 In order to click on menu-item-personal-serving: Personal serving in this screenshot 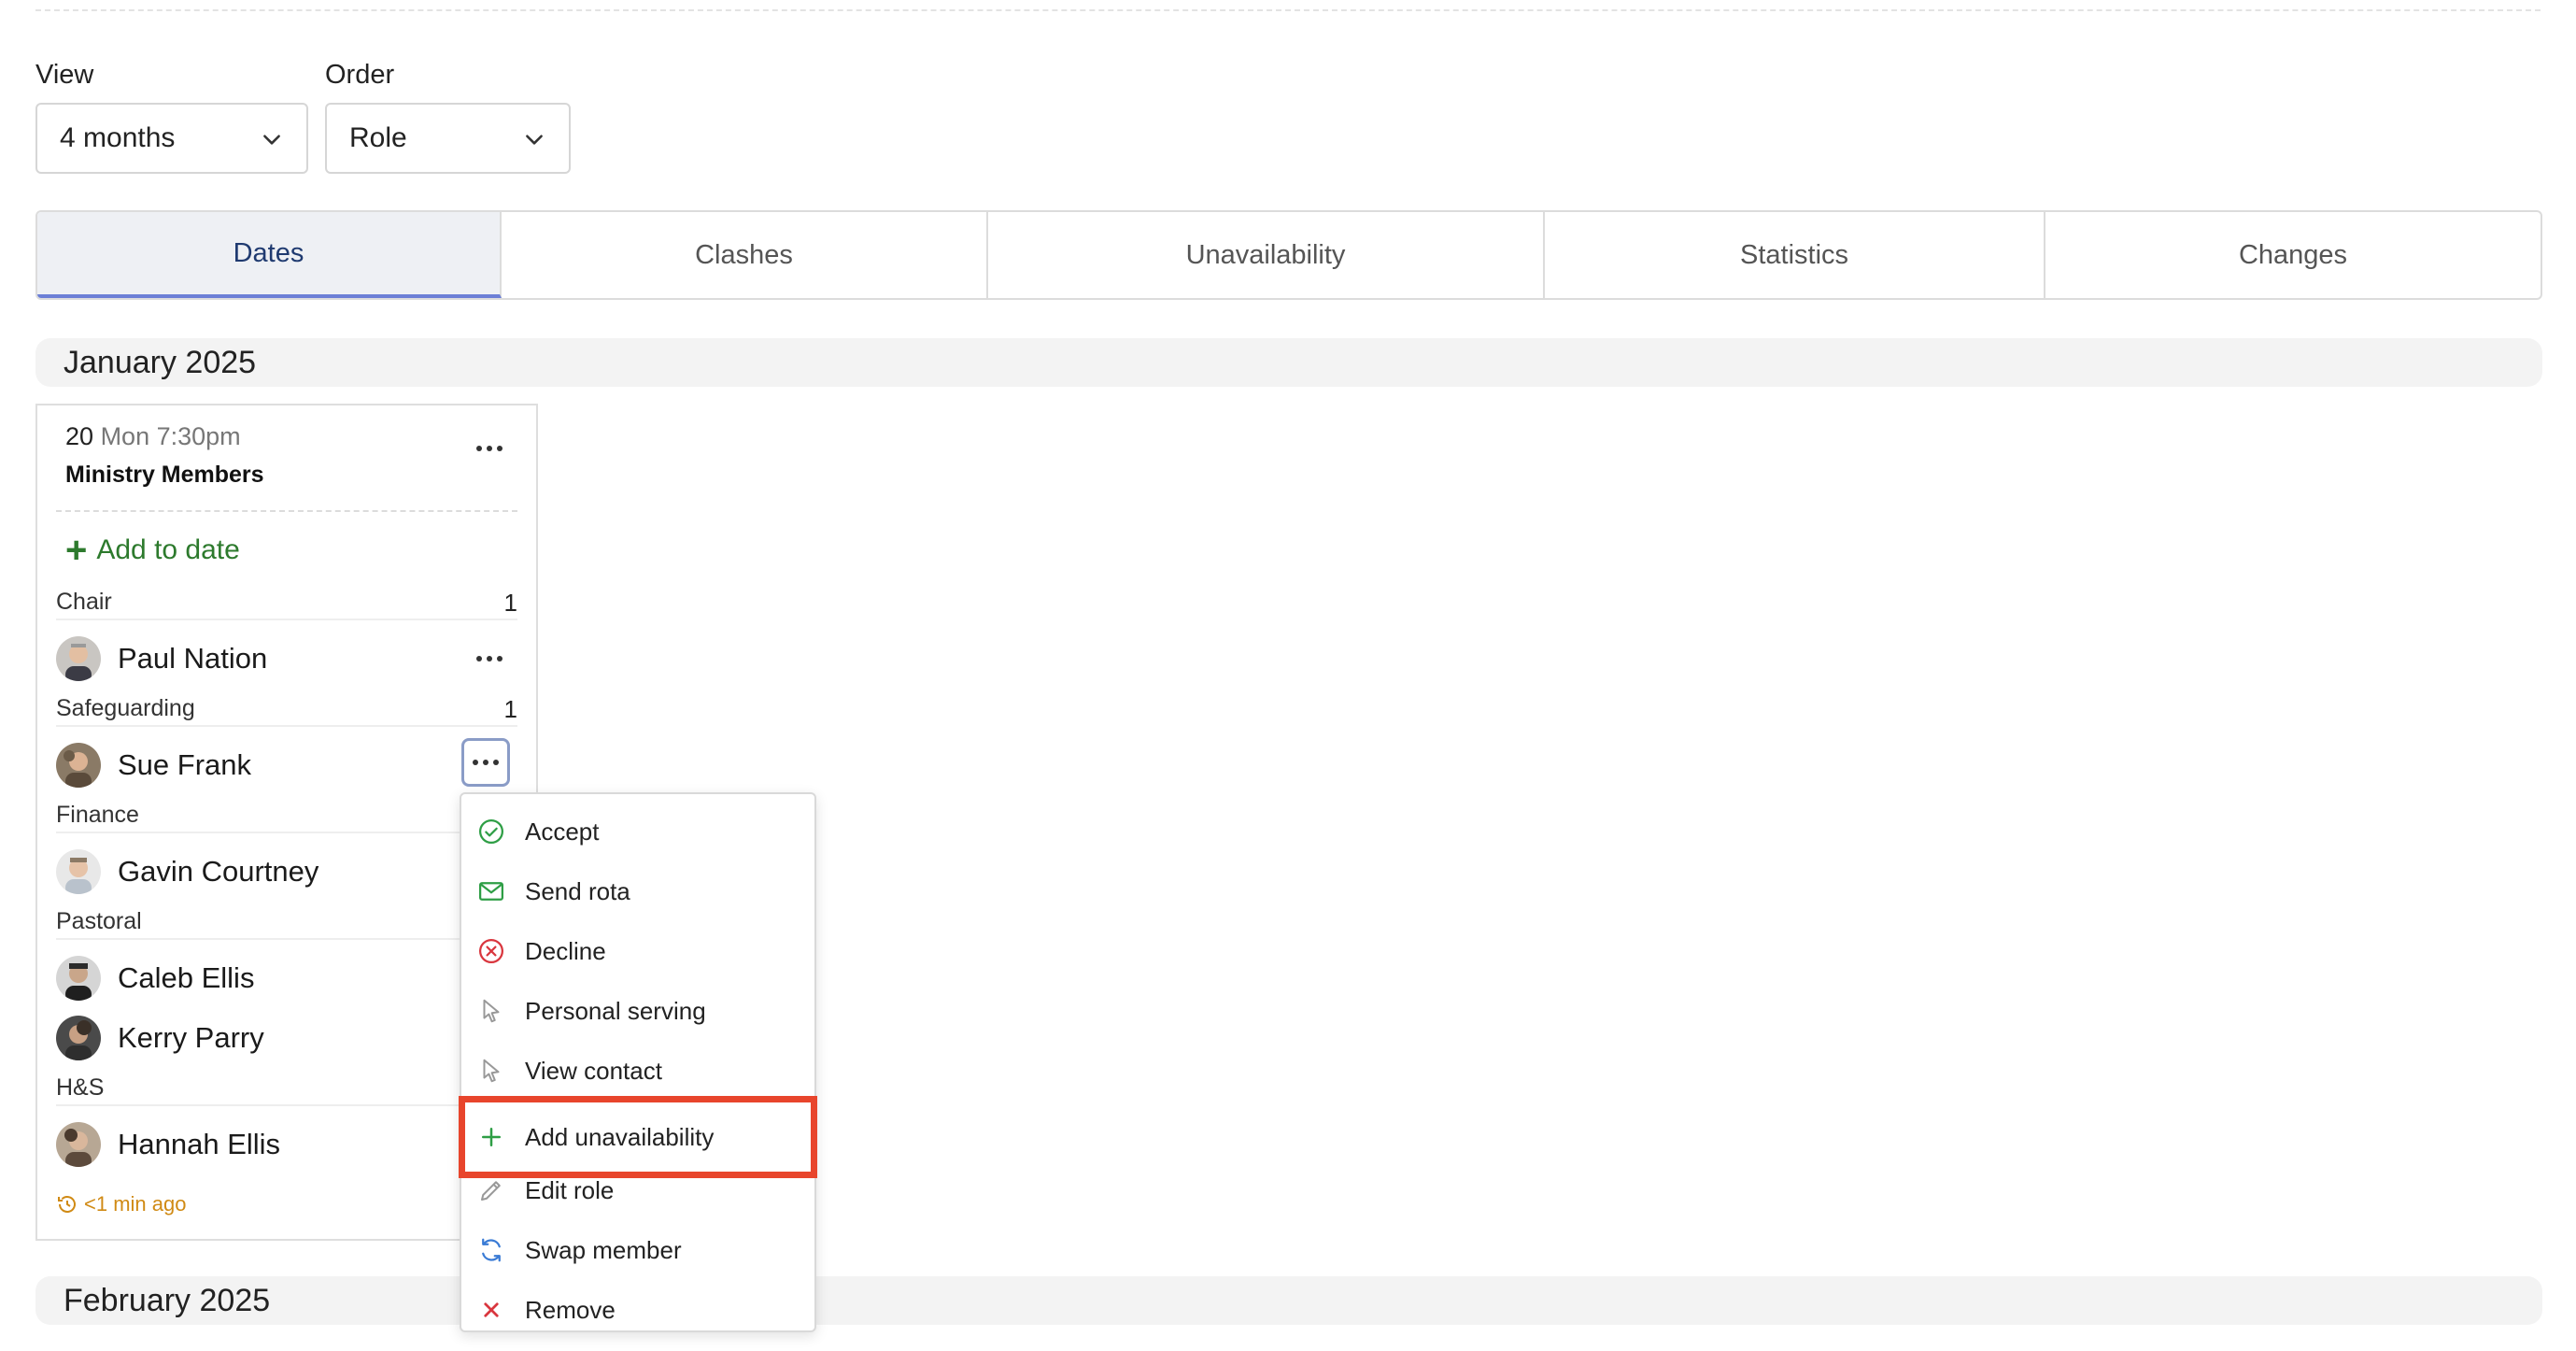, I will do `click(637, 1011)`.